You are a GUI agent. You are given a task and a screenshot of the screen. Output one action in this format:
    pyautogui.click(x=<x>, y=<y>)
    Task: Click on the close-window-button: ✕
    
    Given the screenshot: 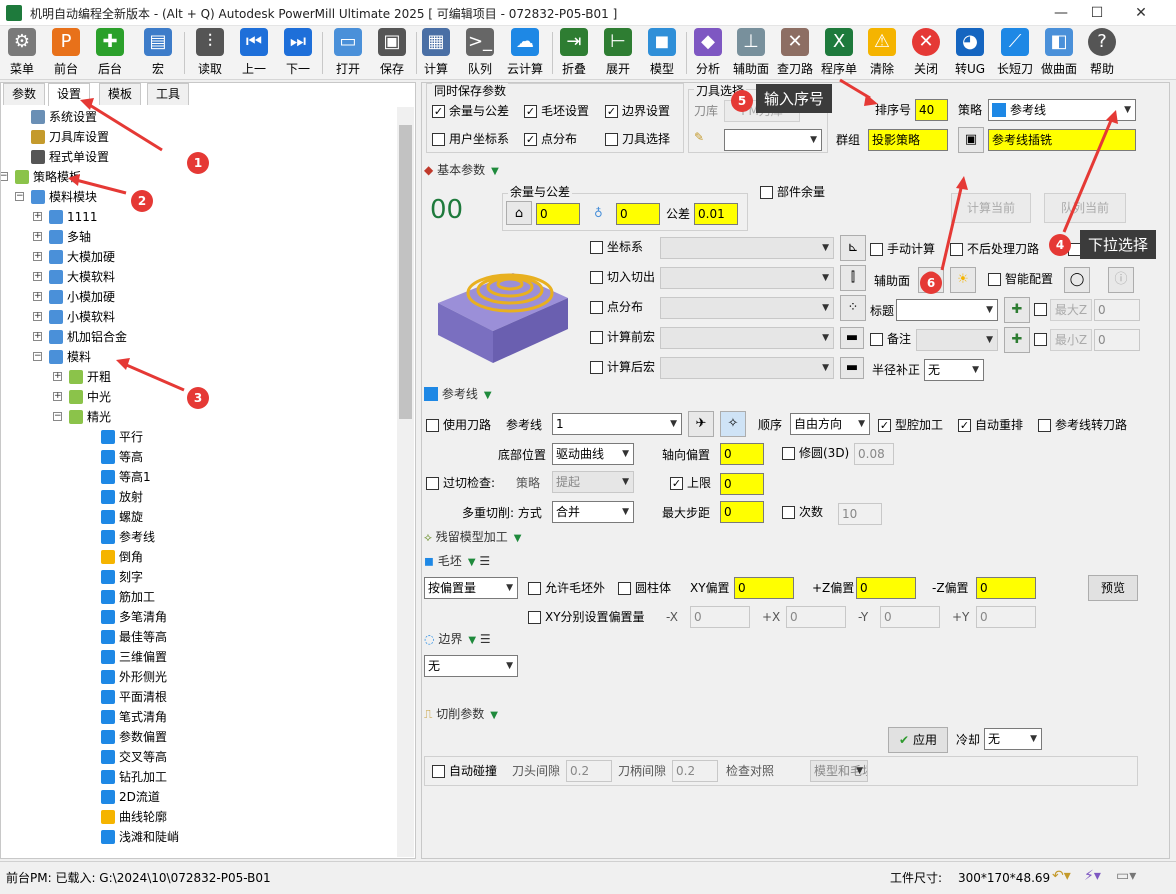 What is the action you would take?
    pyautogui.click(x=1141, y=13)
    